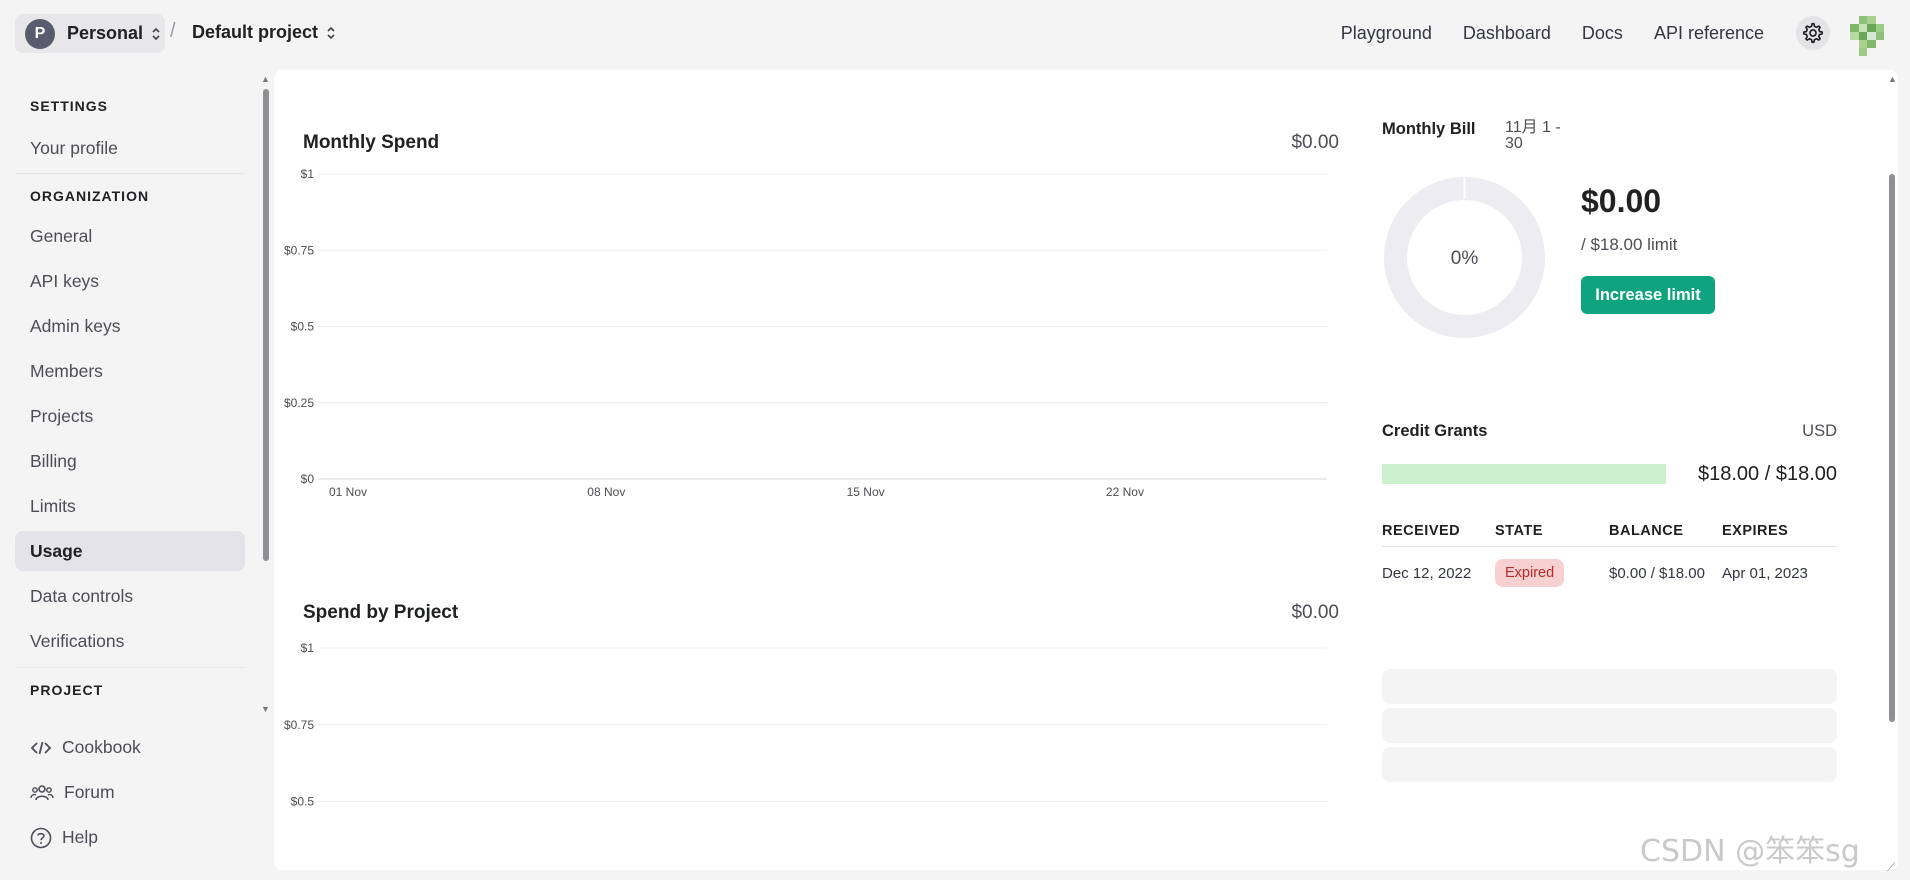 The height and width of the screenshot is (880, 1910). I want to click on sidebar-item-label: API keys, so click(65, 280).